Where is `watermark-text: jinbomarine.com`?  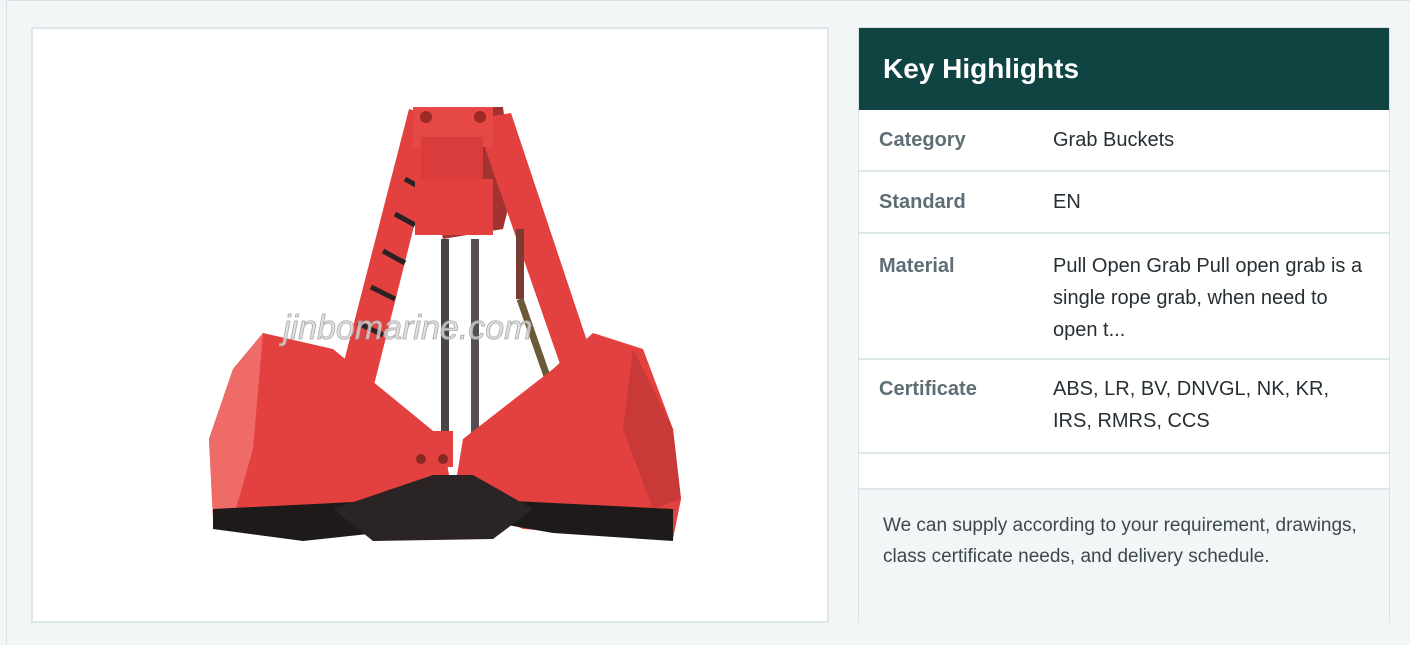 watermark-text: jinbomarine.com is located at coordinates (405, 328).